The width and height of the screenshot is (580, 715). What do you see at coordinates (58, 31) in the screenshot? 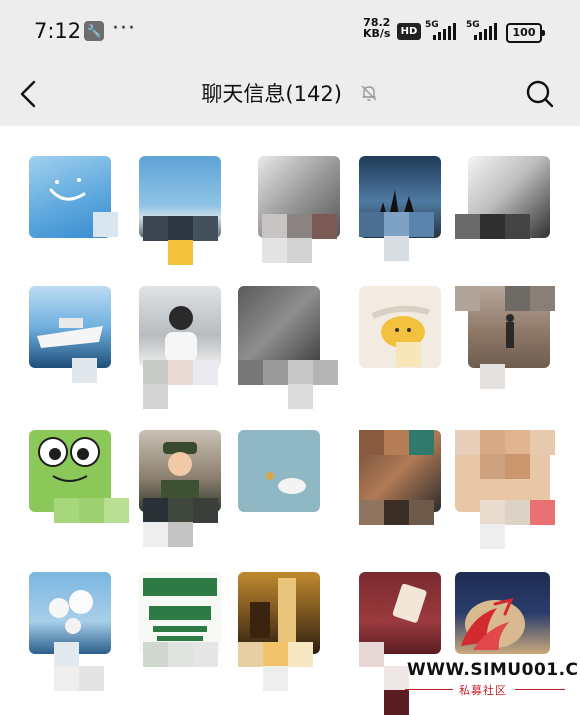
I see `status-time: 7:12` at bounding box center [58, 31].